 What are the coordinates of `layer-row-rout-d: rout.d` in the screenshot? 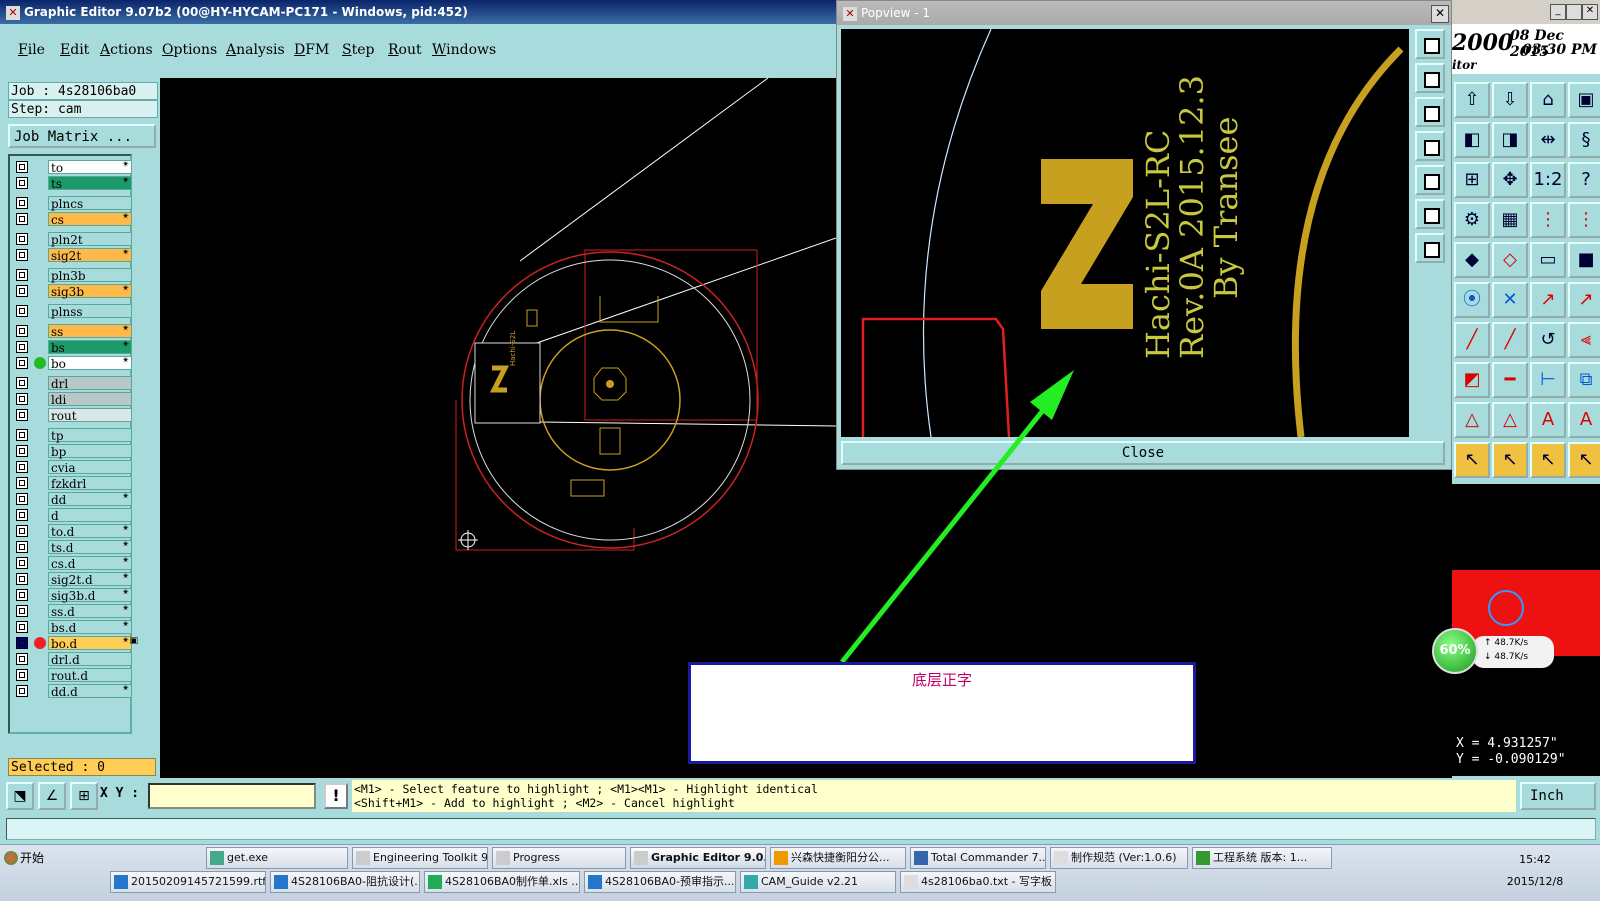 It's located at (72, 675).